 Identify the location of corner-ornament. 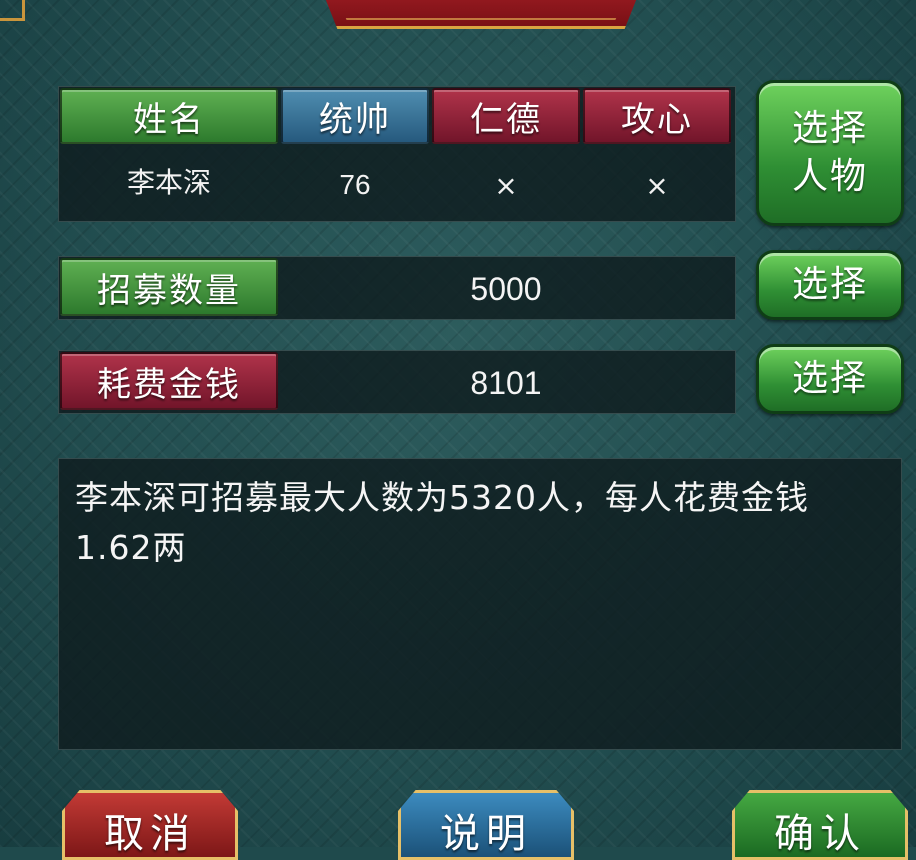
(12, 10).